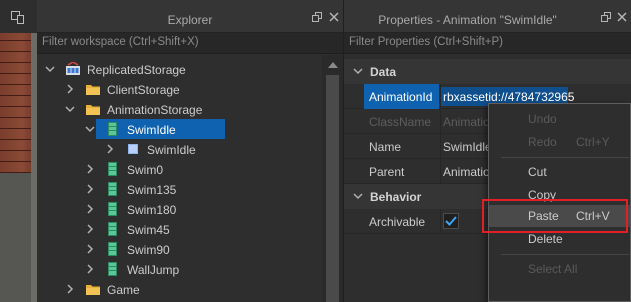 The width and height of the screenshot is (631, 302). I want to click on replicated-storage-icon, so click(73, 68).